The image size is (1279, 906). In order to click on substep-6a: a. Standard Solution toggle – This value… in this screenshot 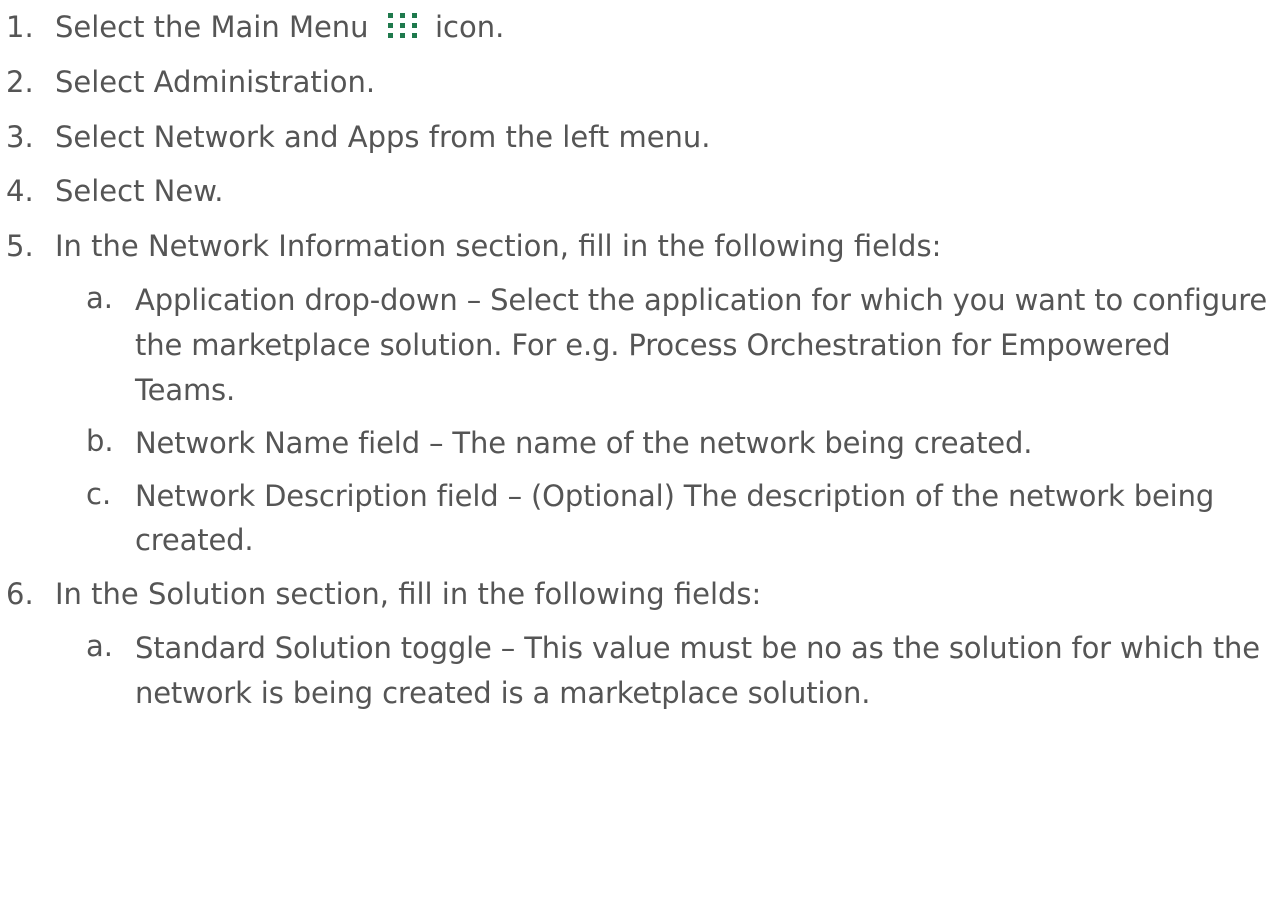, I will do `click(679, 671)`.